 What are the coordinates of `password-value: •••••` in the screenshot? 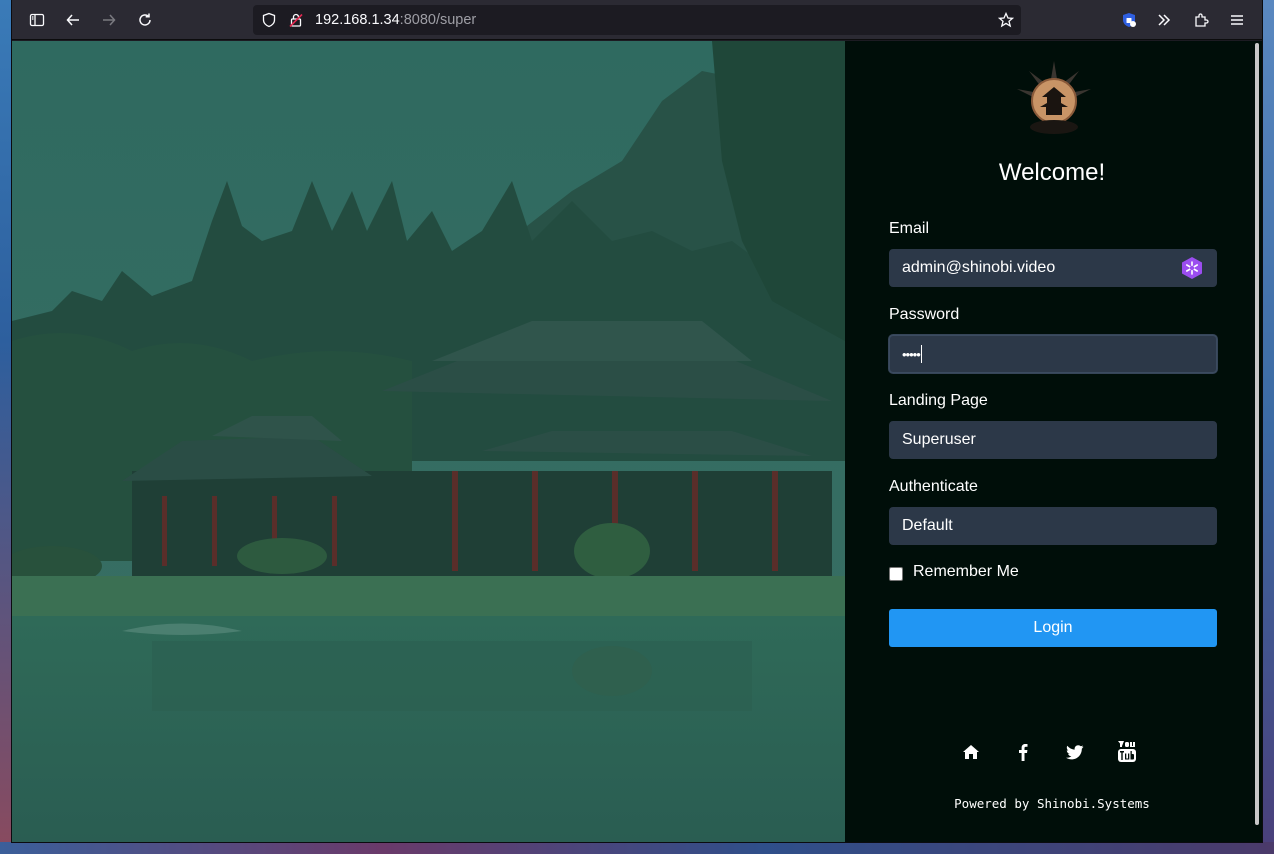 It's located at (911, 354).